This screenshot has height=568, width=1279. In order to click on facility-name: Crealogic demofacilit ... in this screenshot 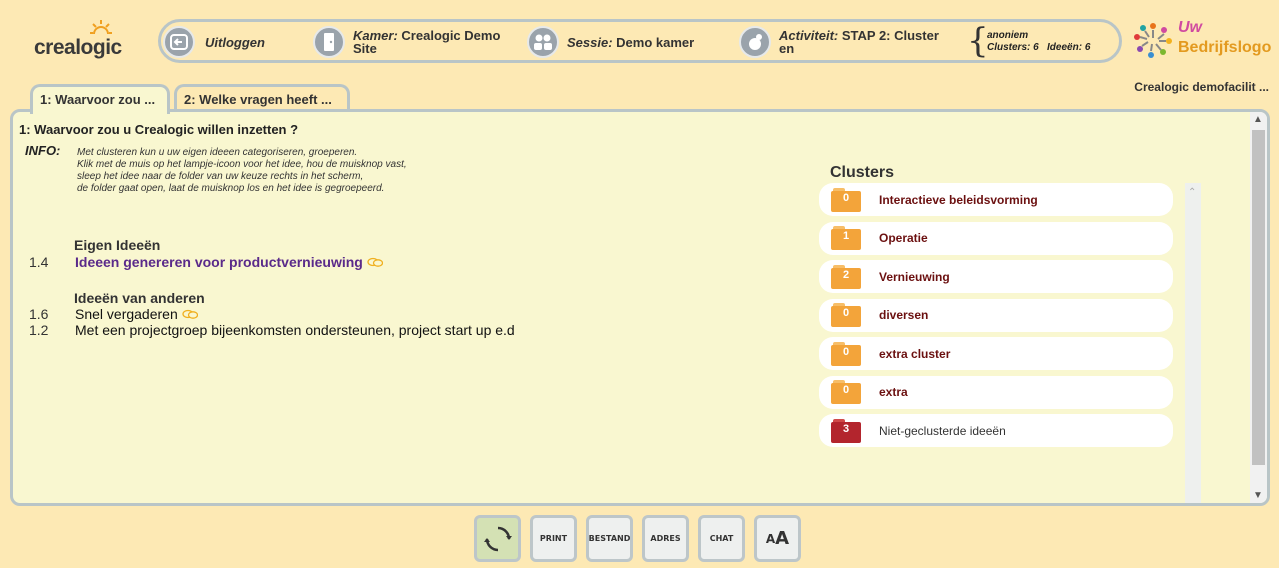, I will do `click(1201, 87)`.